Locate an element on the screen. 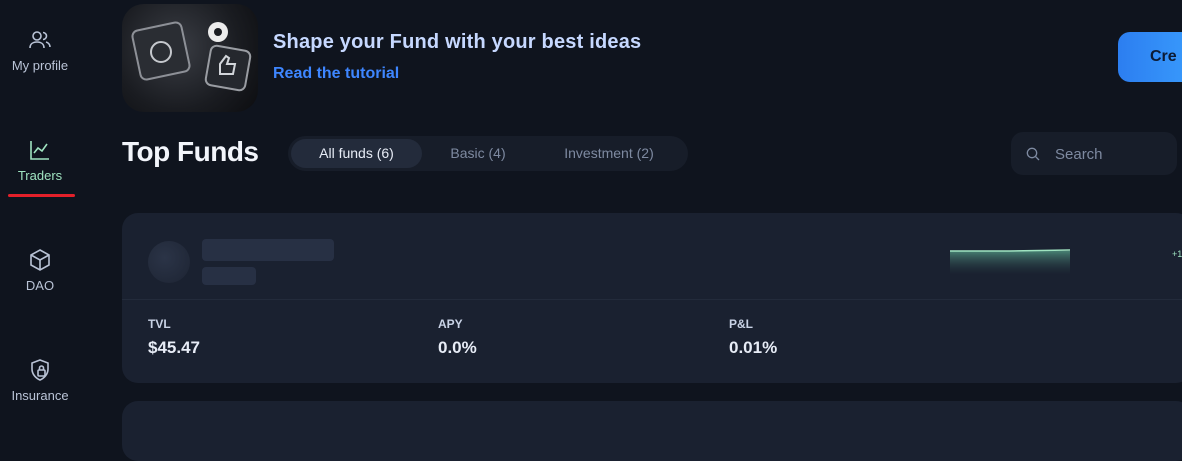  tvl-label: TVL is located at coordinates (159, 324).